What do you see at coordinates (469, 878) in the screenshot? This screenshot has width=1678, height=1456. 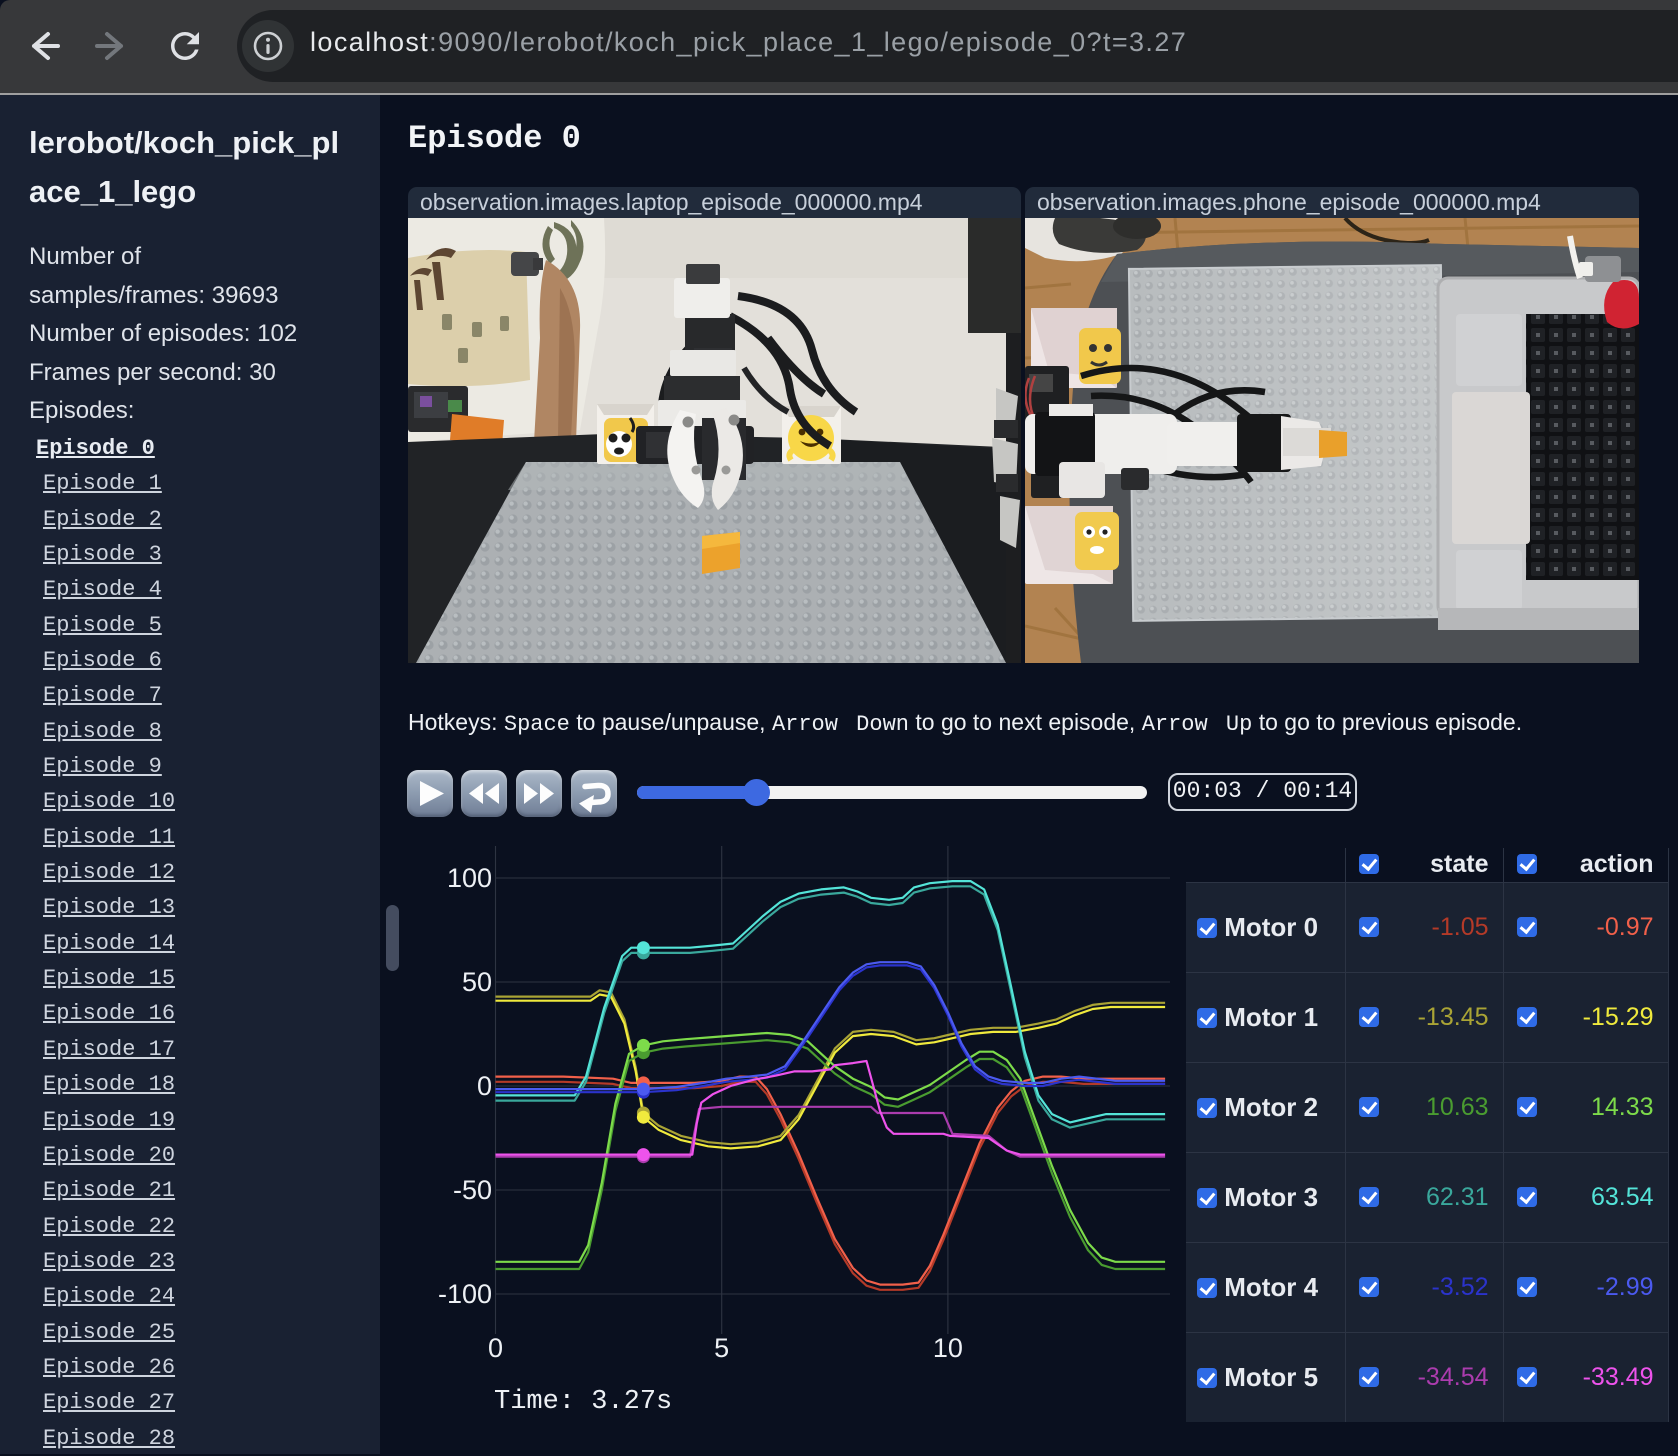 I see `svg-text: 100` at bounding box center [469, 878].